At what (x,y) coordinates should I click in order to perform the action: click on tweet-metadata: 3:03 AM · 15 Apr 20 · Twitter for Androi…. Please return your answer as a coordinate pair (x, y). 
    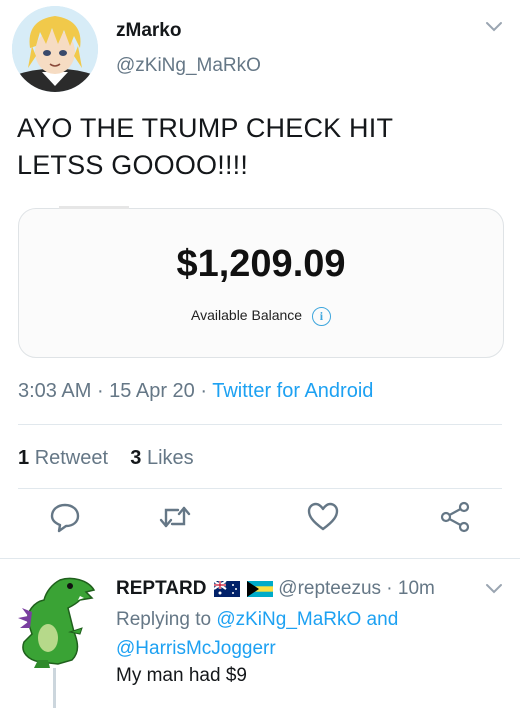
    Looking at the image, I should click on (195, 391).